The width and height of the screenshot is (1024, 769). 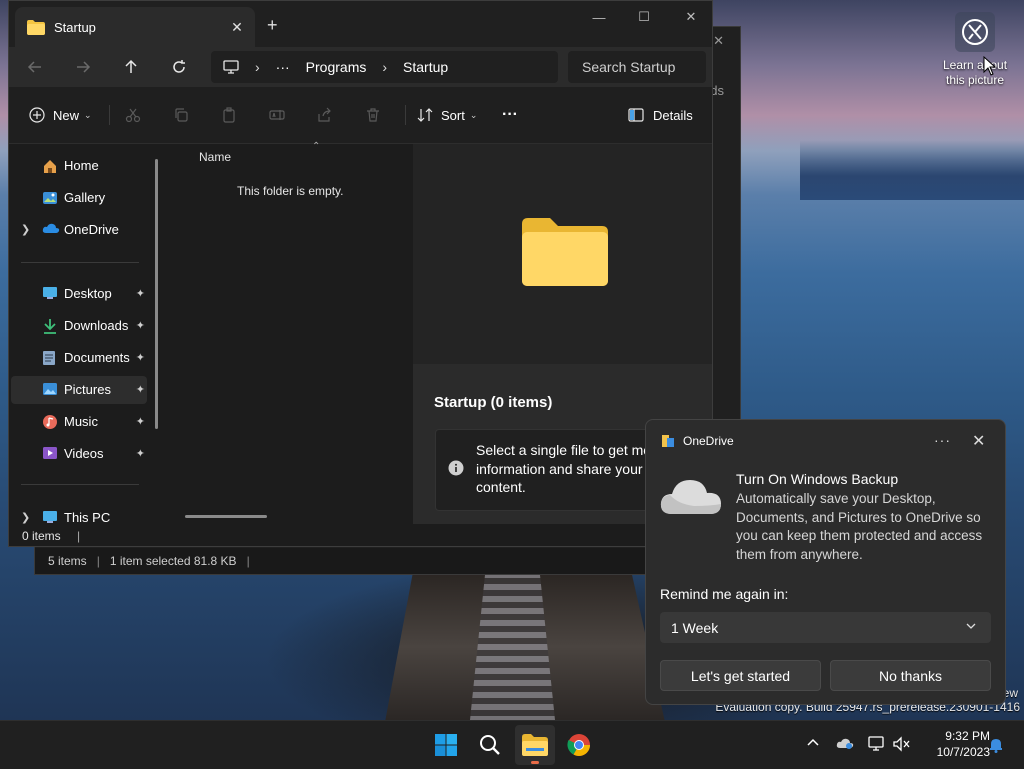 I want to click on search-icon, so click(x=490, y=745).